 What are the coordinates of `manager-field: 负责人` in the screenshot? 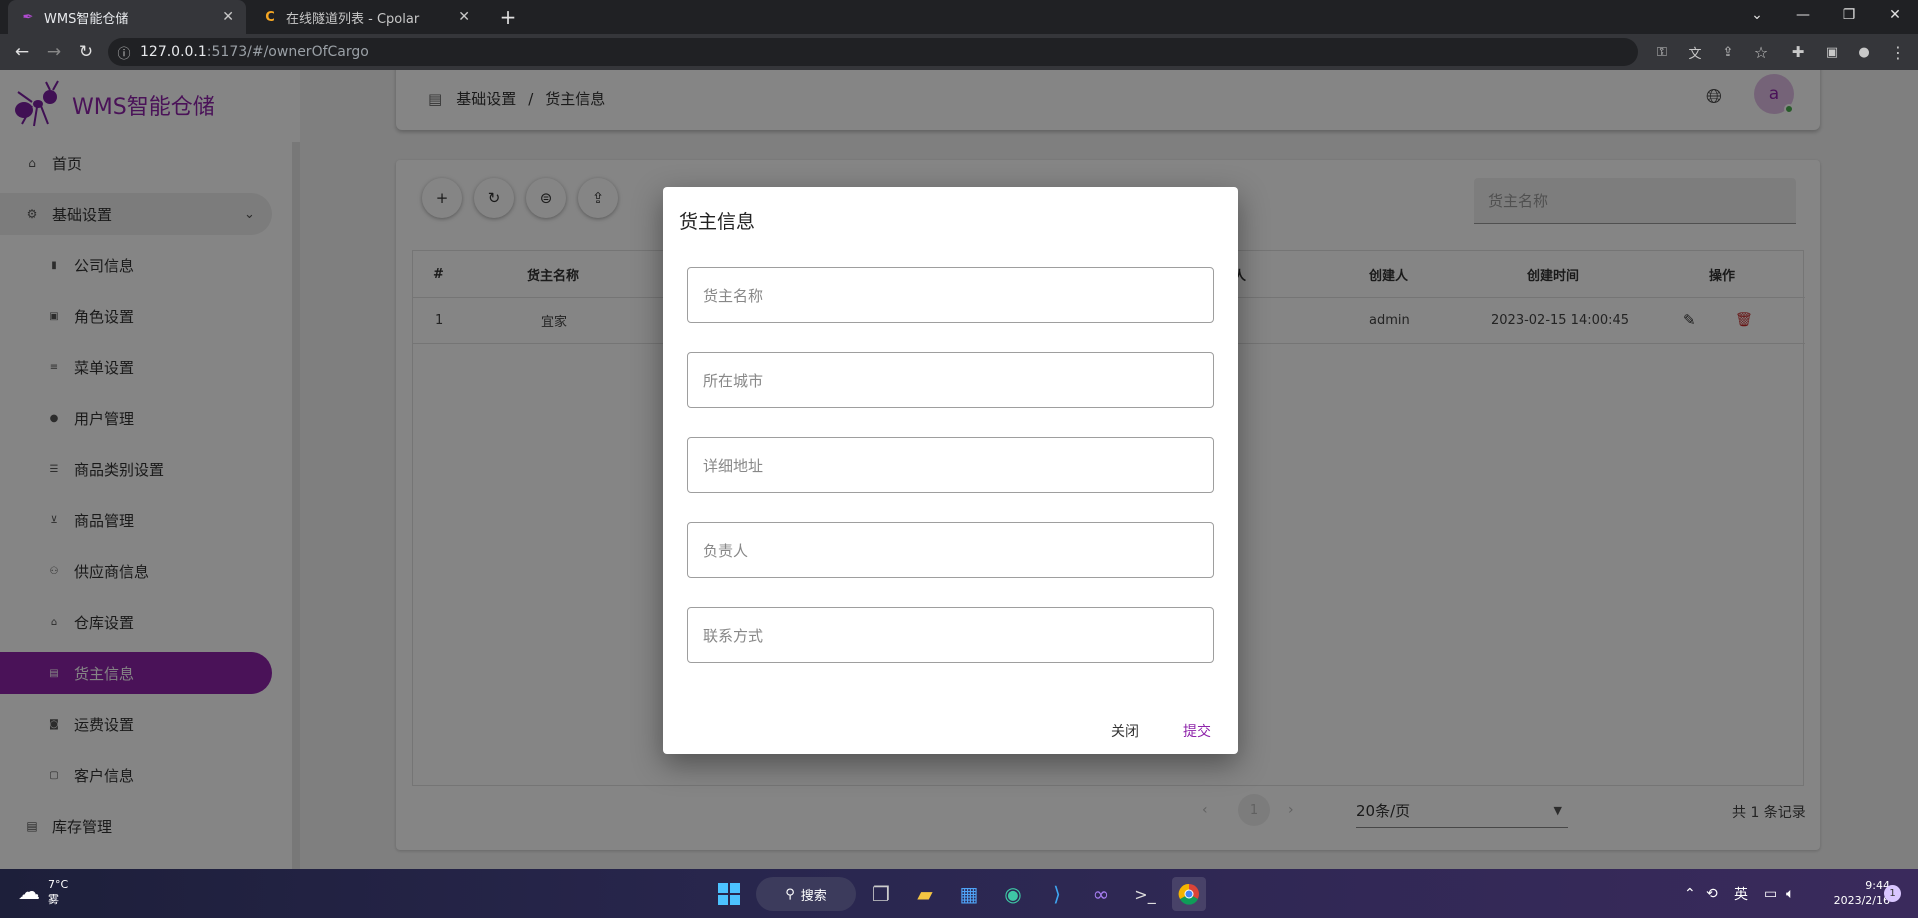 It's located at (950, 550).